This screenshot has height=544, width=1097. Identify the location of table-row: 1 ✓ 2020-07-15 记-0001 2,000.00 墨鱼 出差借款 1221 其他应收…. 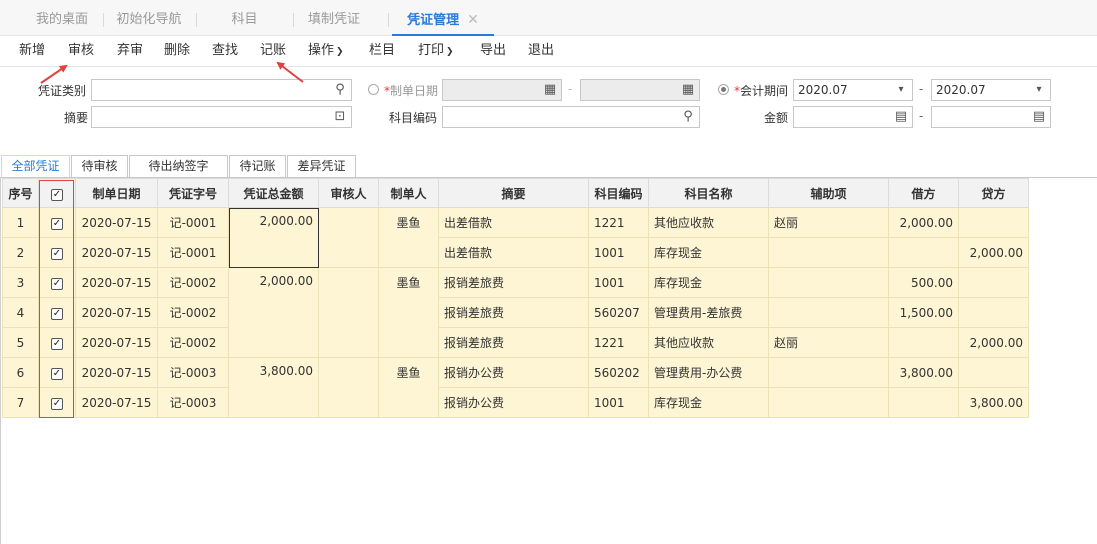
(515, 237).